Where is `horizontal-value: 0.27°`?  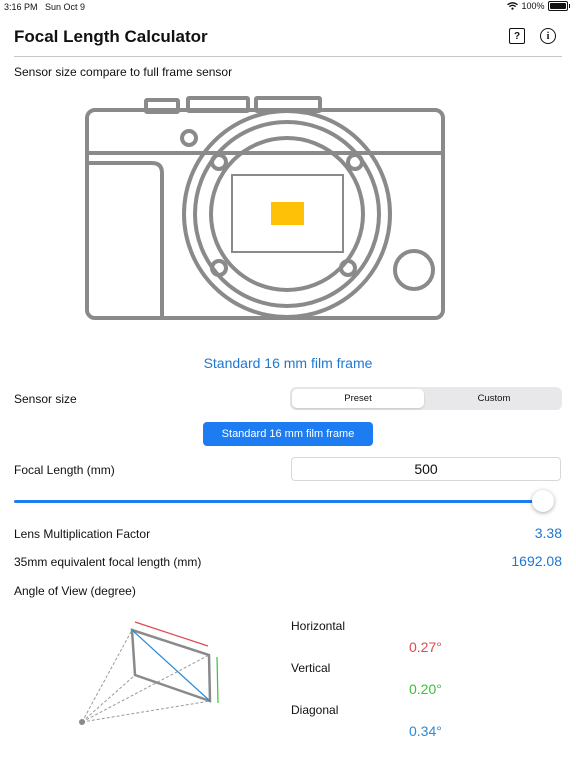 horizontal-value: 0.27° is located at coordinates (425, 647).